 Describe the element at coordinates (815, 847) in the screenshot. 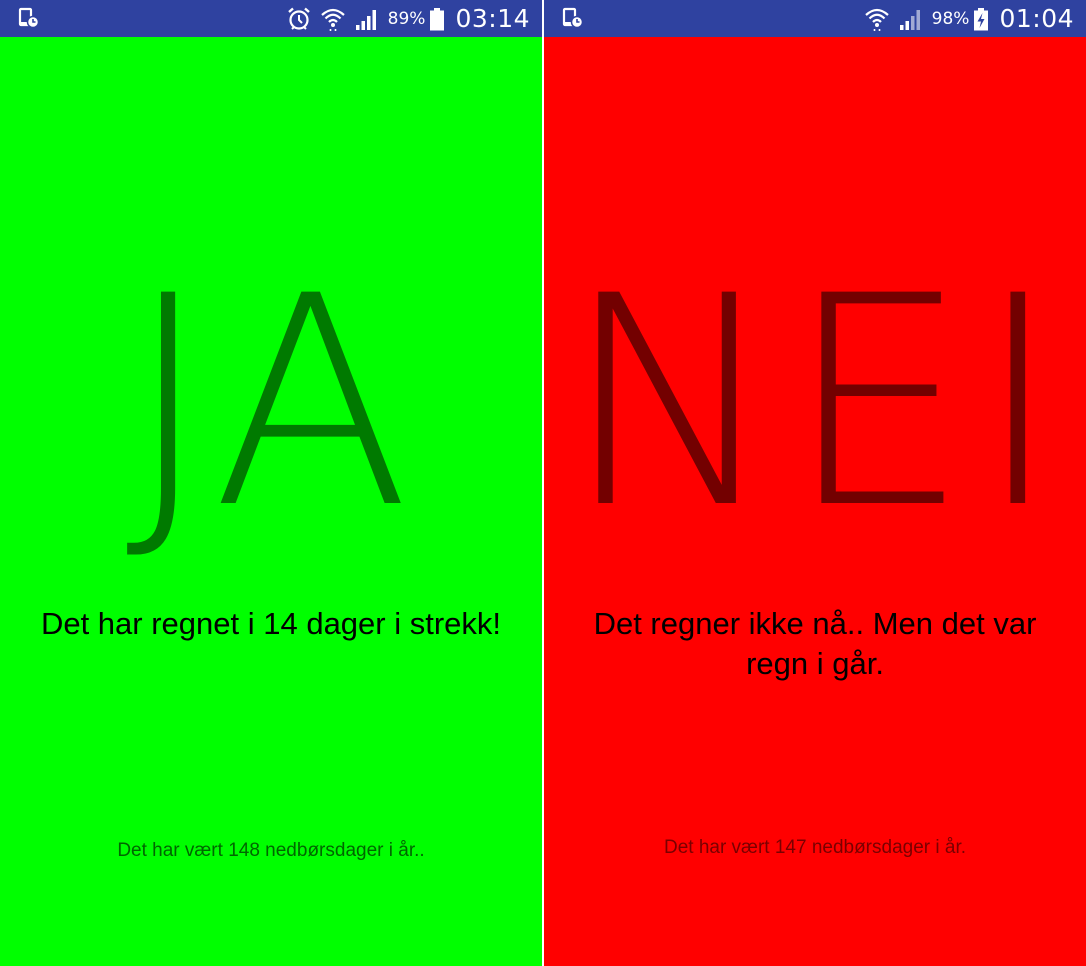

I see `precipitation-days-count: Det har vært 147 nedbørsdager i år.` at that location.